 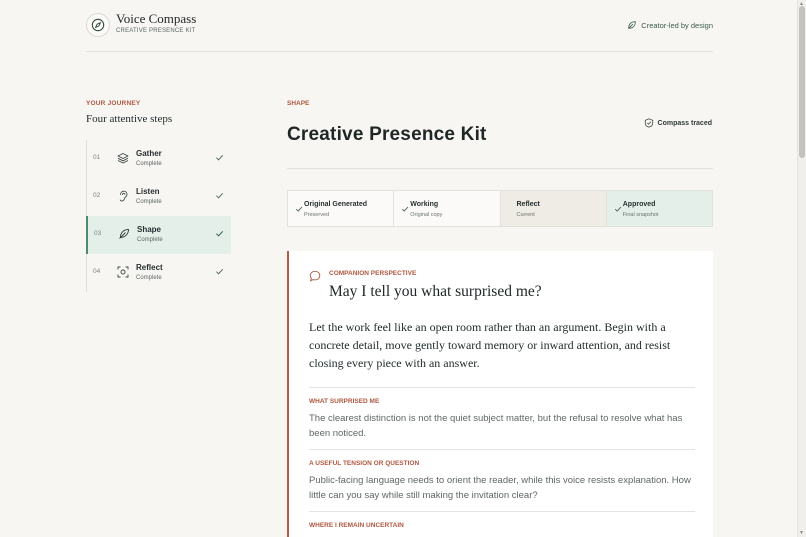 What do you see at coordinates (315, 276) in the screenshot?
I see `speech-bubble-icon` at bounding box center [315, 276].